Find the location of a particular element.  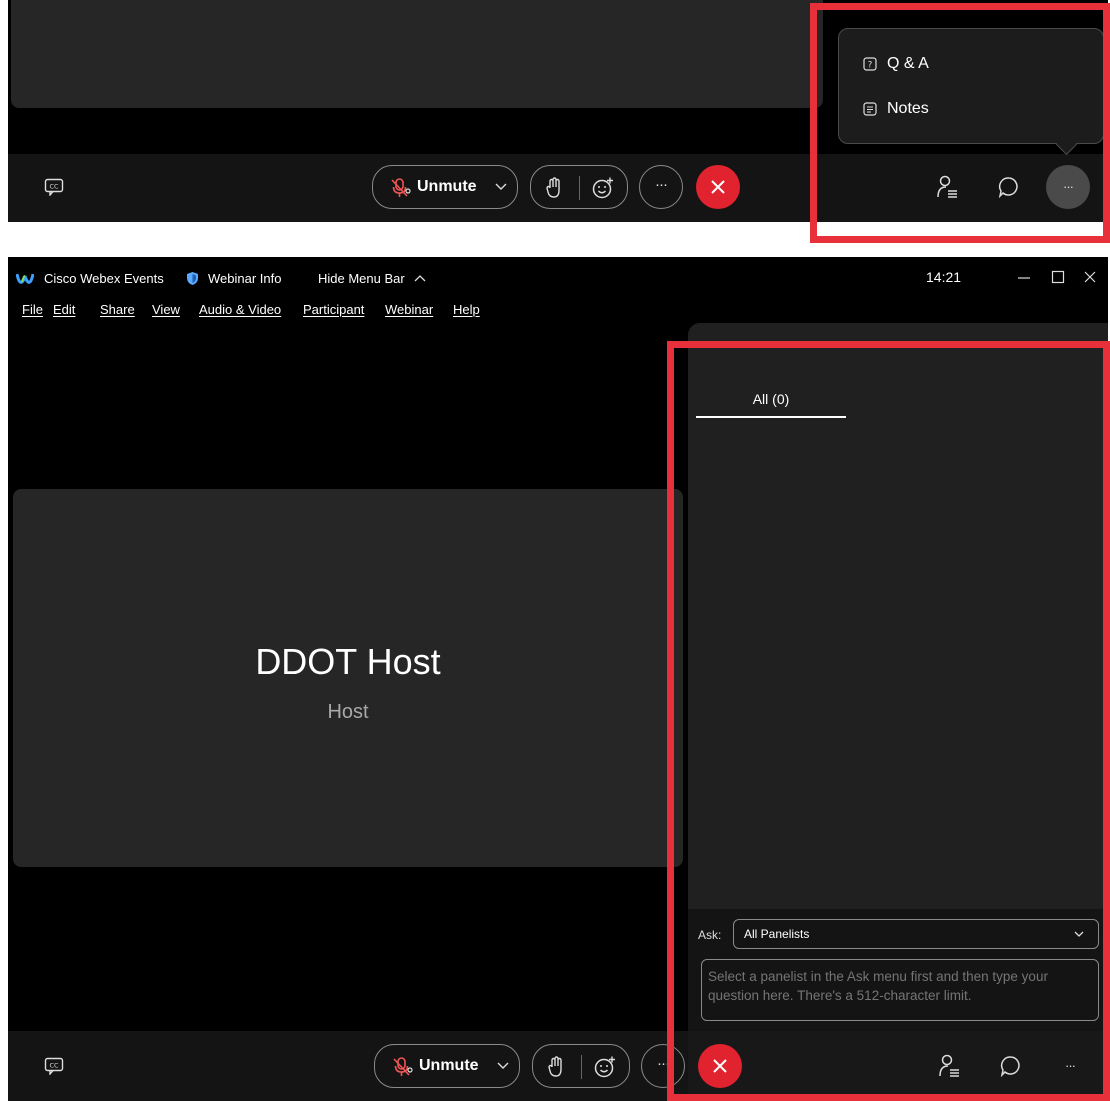

host-role: Host is located at coordinates (348, 712).